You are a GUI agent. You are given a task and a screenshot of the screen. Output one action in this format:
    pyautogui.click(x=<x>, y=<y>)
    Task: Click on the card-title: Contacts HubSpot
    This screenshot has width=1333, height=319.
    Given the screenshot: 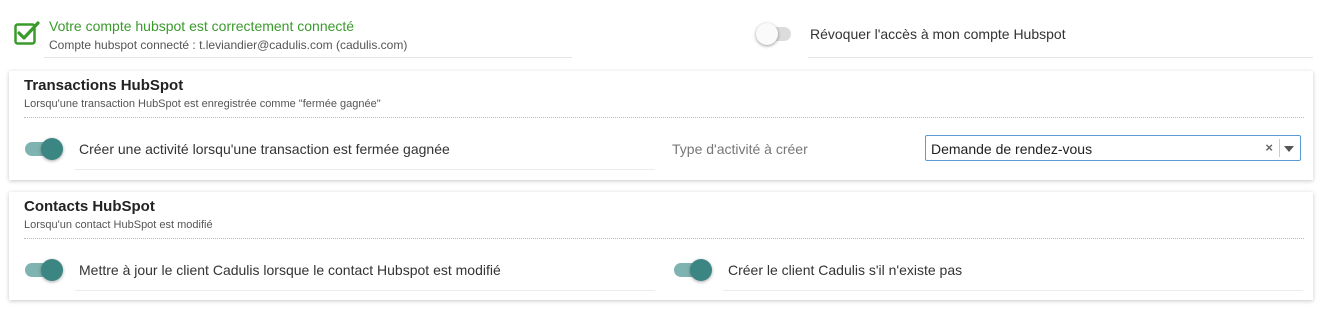 What is the action you would take?
    pyautogui.click(x=89, y=206)
    